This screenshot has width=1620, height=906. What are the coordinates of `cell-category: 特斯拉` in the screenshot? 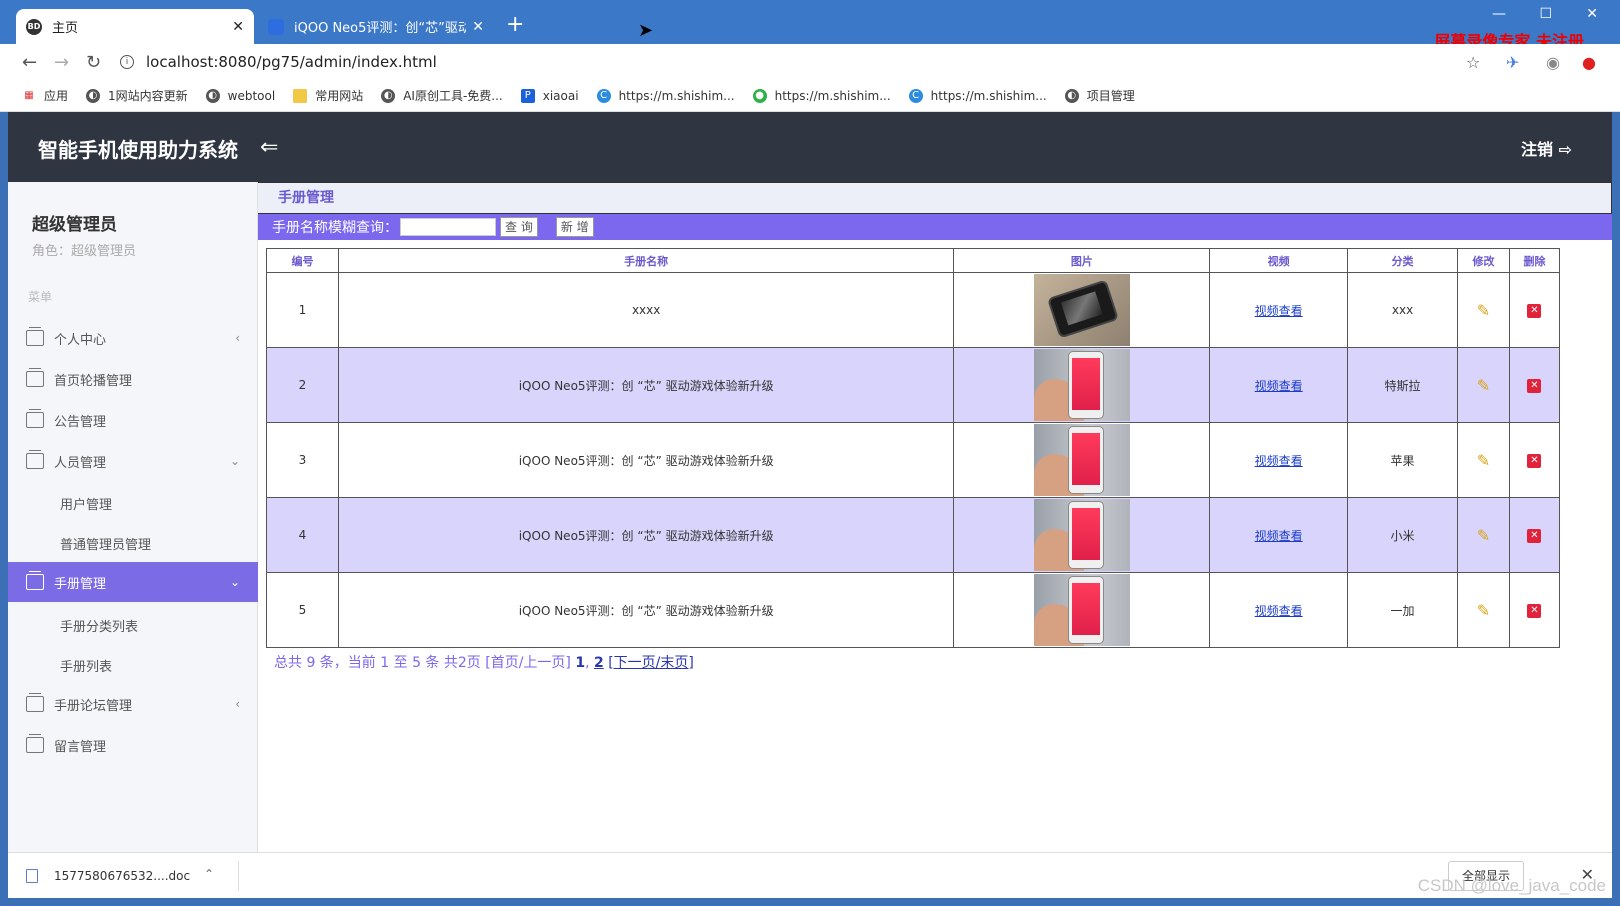 It's located at (1403, 385).